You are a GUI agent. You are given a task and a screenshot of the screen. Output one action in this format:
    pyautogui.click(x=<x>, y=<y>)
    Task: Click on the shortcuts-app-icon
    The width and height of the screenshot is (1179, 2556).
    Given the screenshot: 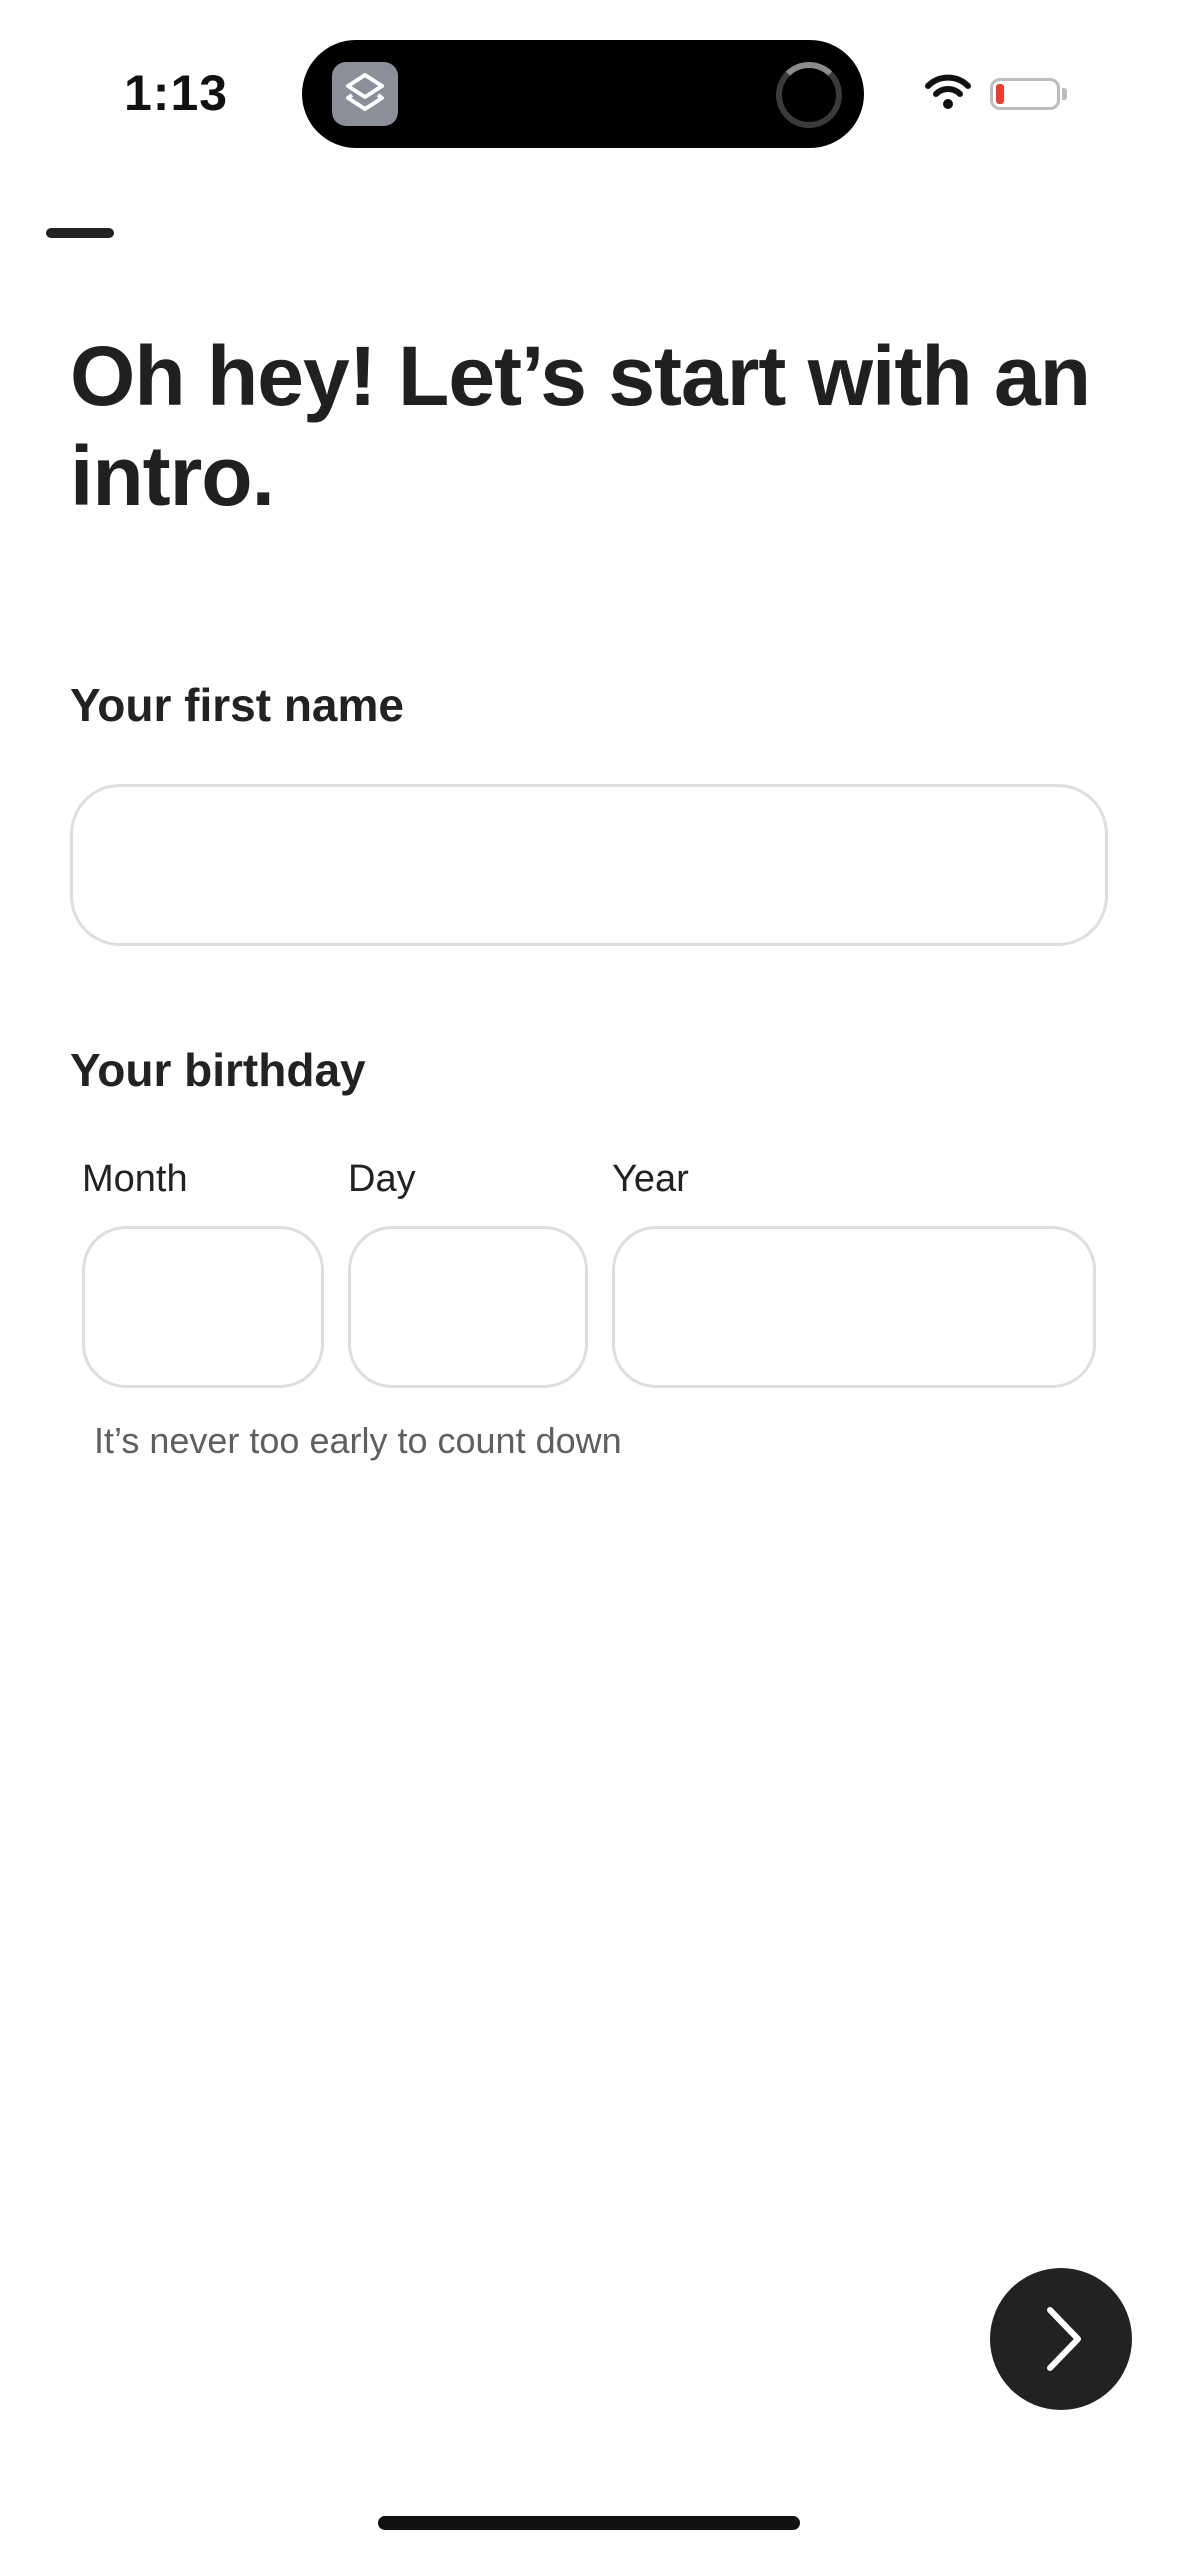 What is the action you would take?
    pyautogui.click(x=365, y=94)
    